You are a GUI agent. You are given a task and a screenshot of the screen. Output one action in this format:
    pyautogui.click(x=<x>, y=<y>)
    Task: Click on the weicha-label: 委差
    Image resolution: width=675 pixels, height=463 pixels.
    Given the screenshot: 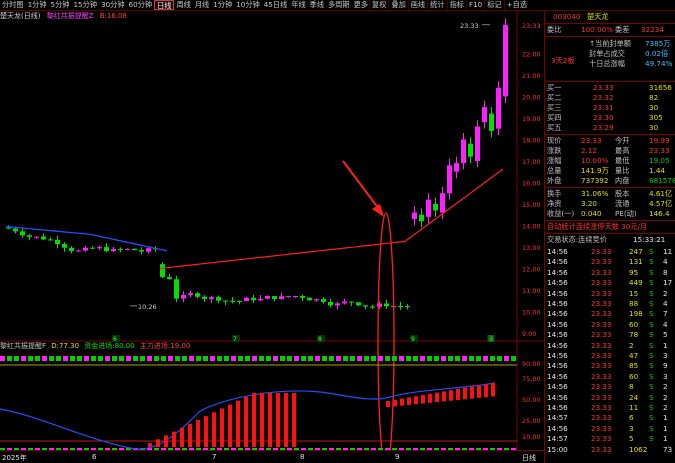 What is the action you would take?
    pyautogui.click(x=622, y=29)
    